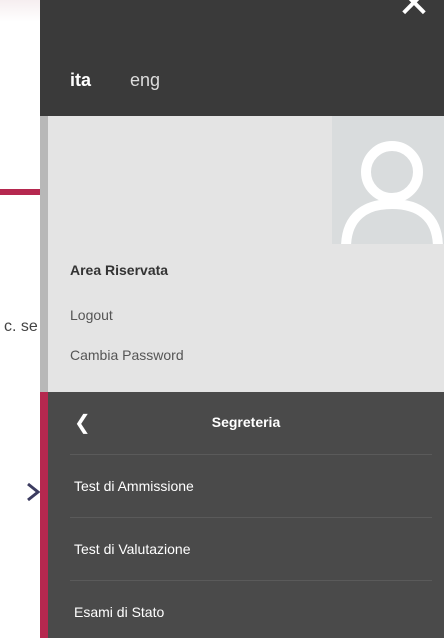 The height and width of the screenshot is (638, 444). Describe the element at coordinates (119, 612) in the screenshot. I see `menu-item-label: Esami di Stato` at that location.